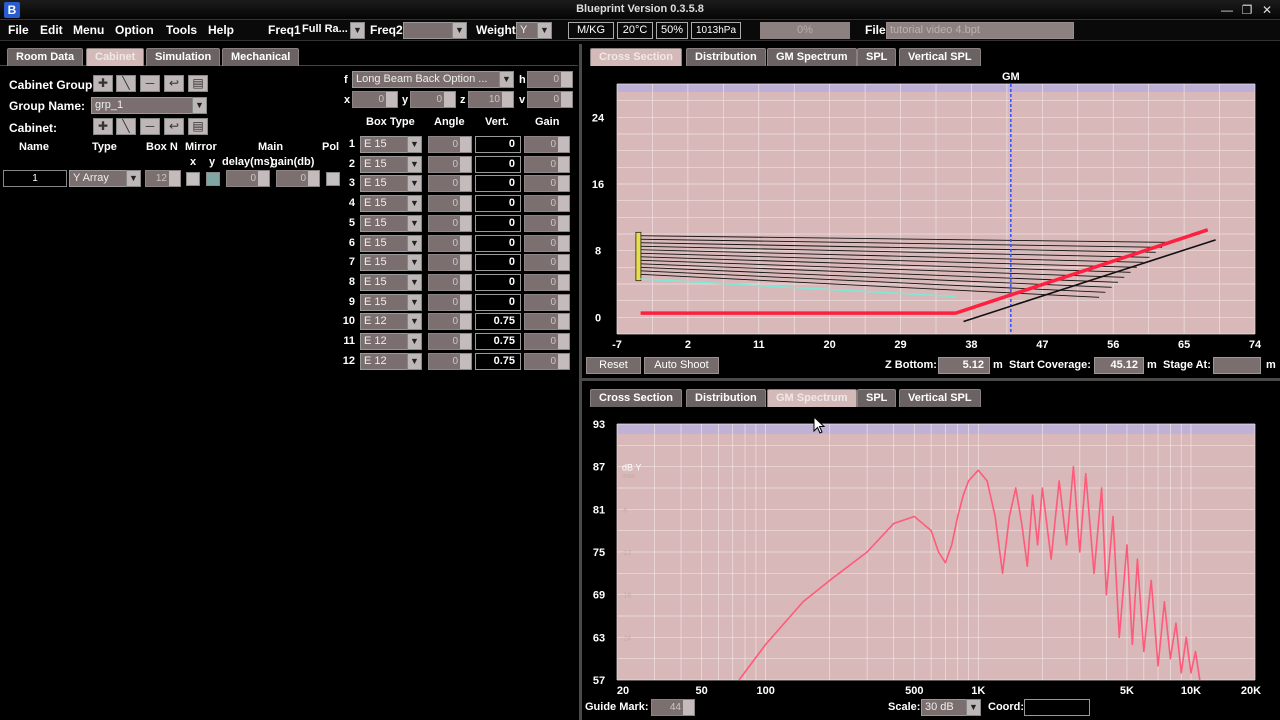  I want to click on mirror-y-checkbox, so click(213, 179).